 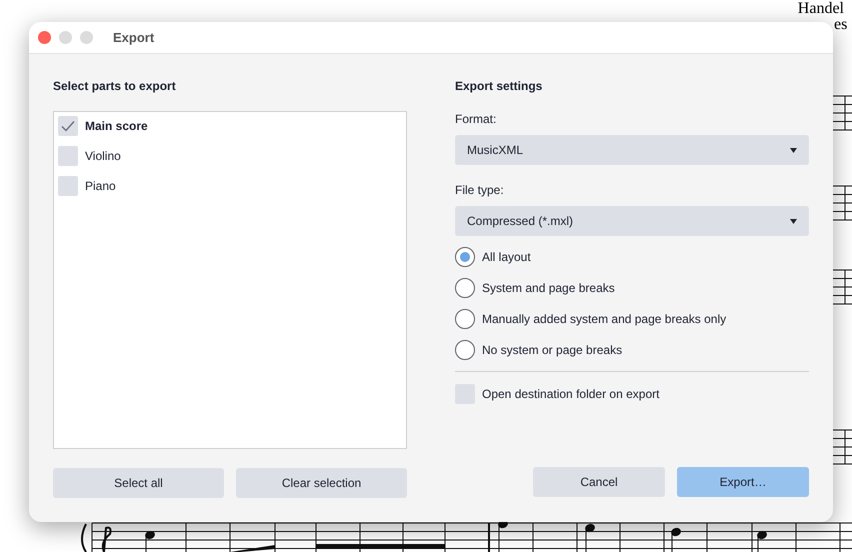 I want to click on file-type-dropdown: Compressed (*.mxl), so click(x=632, y=221).